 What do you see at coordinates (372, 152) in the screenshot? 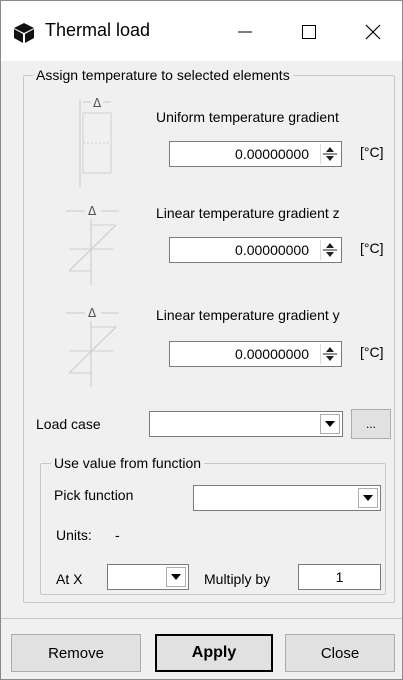
I see `uniform-gradient-unit: [°C]` at bounding box center [372, 152].